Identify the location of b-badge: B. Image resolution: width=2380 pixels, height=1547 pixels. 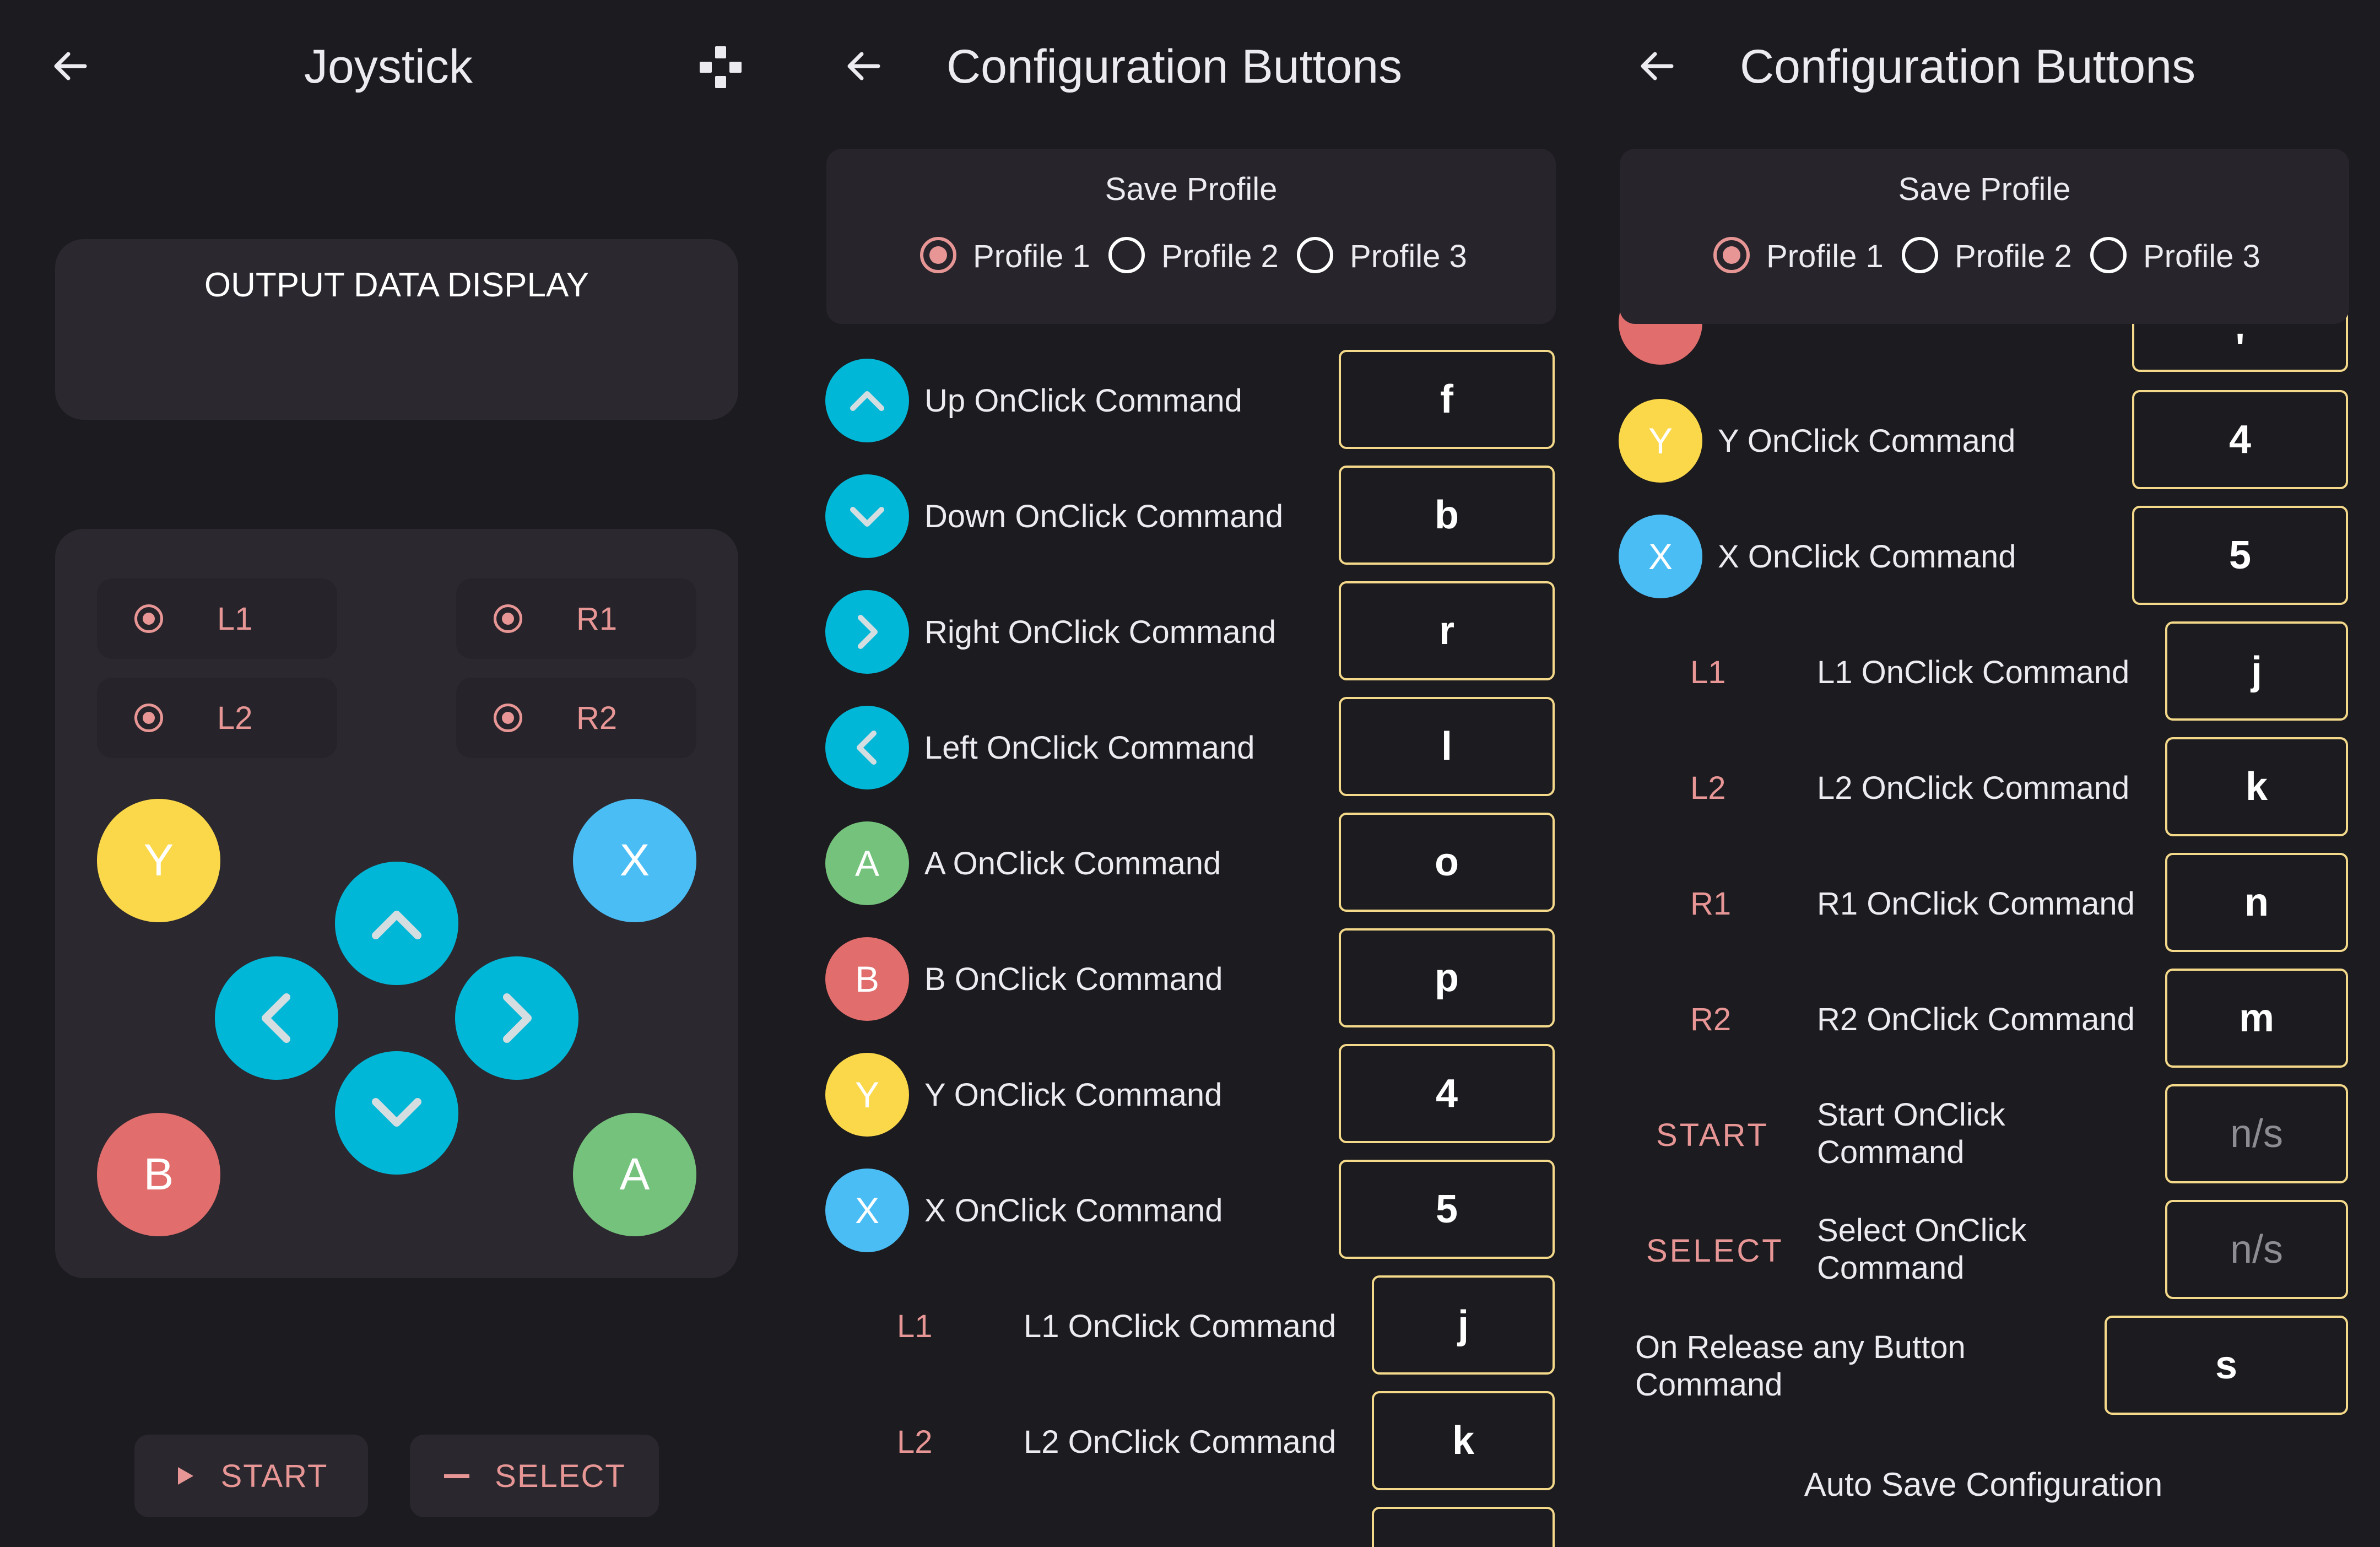
(867, 979).